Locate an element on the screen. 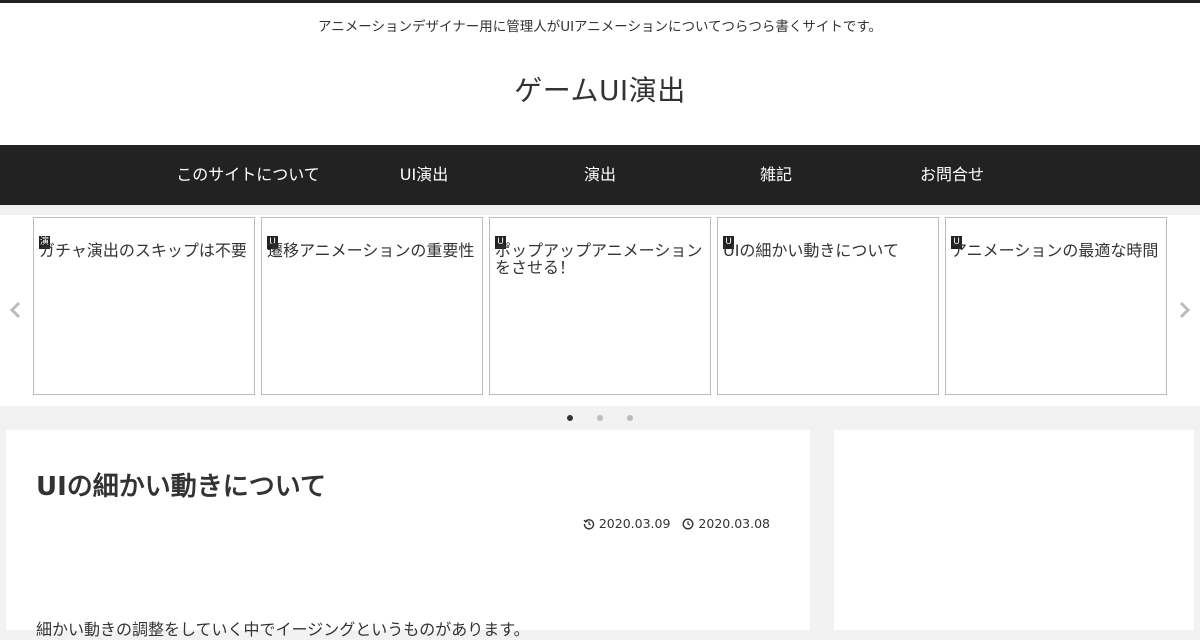  card-title: 遷移アニメーションの重要性 is located at coordinates (373, 250).